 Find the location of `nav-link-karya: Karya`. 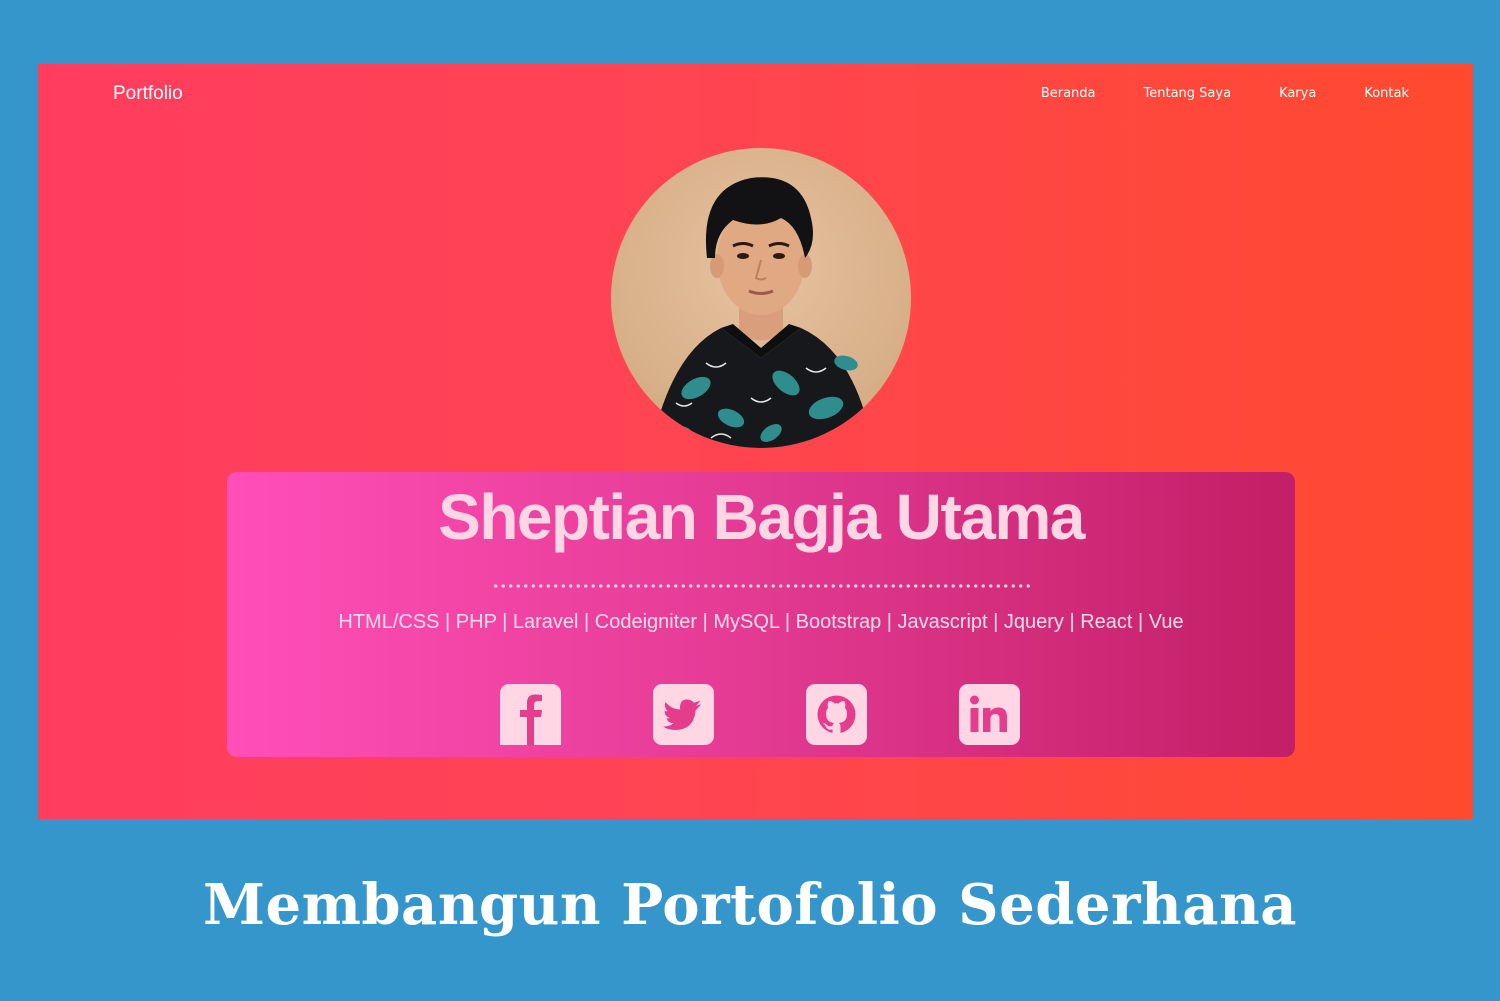

nav-link-karya: Karya is located at coordinates (1297, 93).